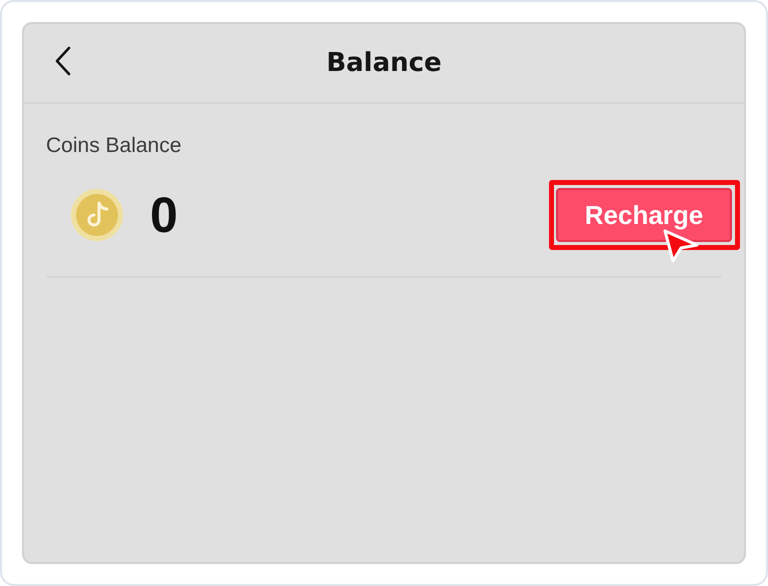  Describe the element at coordinates (114, 146) in the screenshot. I see `balance-label: Coins Balance` at that location.